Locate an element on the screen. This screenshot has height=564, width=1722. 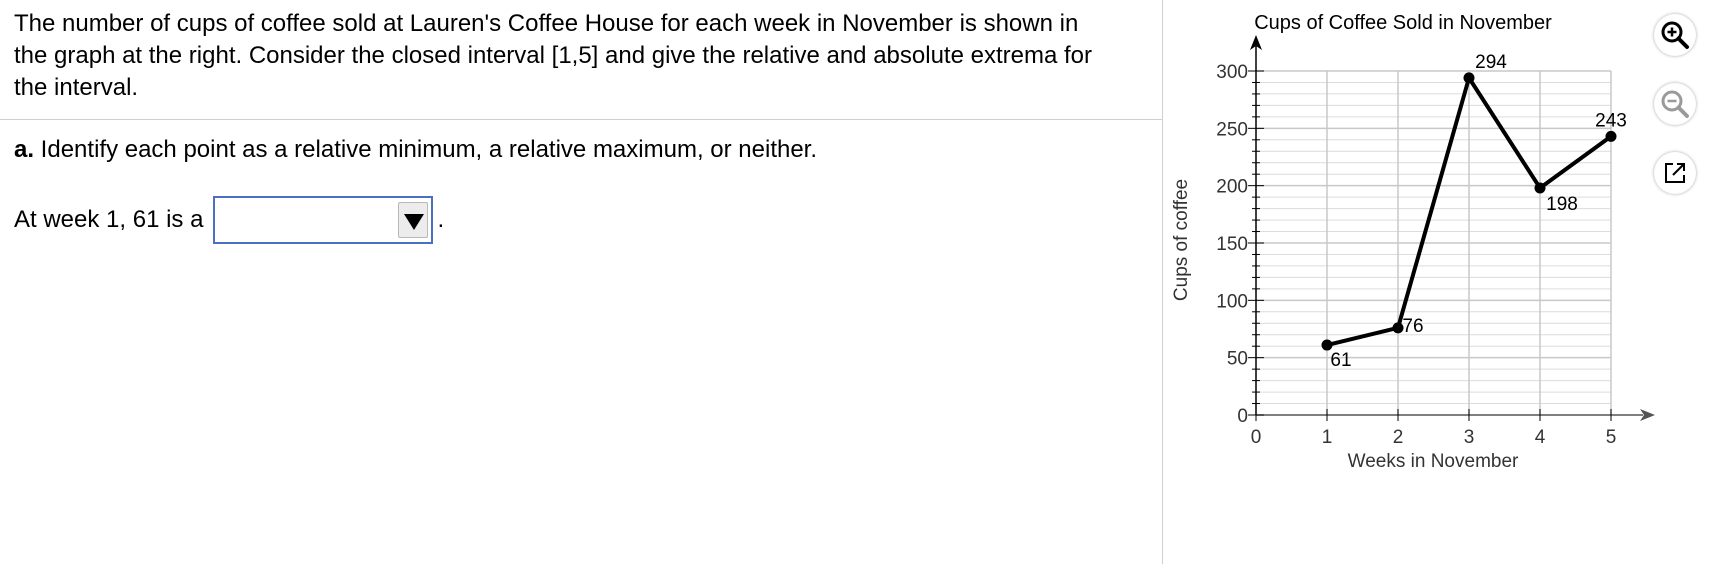
y-tick-label: 250 is located at coordinates (1232, 129).